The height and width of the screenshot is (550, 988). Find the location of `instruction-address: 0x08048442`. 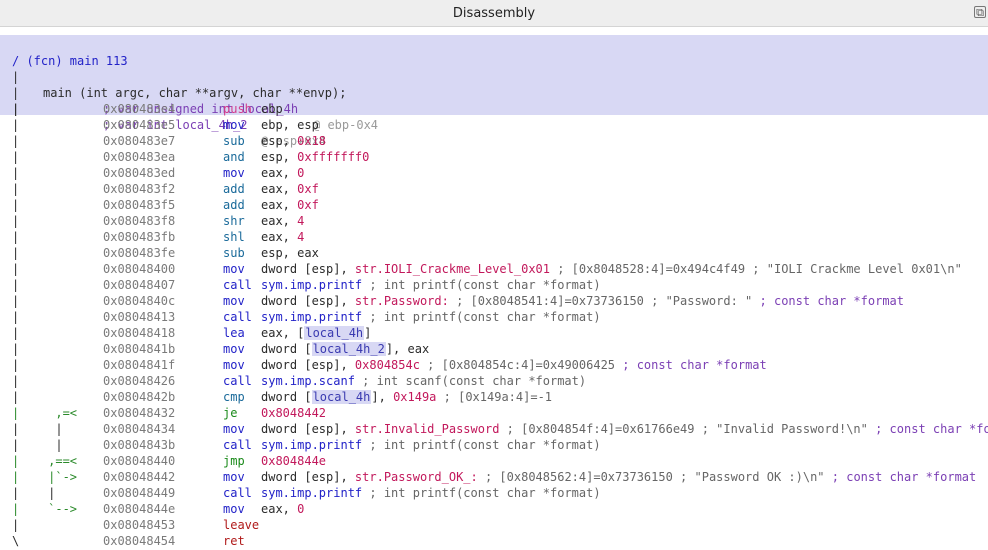

instruction-address: 0x08048442 is located at coordinates (139, 477).